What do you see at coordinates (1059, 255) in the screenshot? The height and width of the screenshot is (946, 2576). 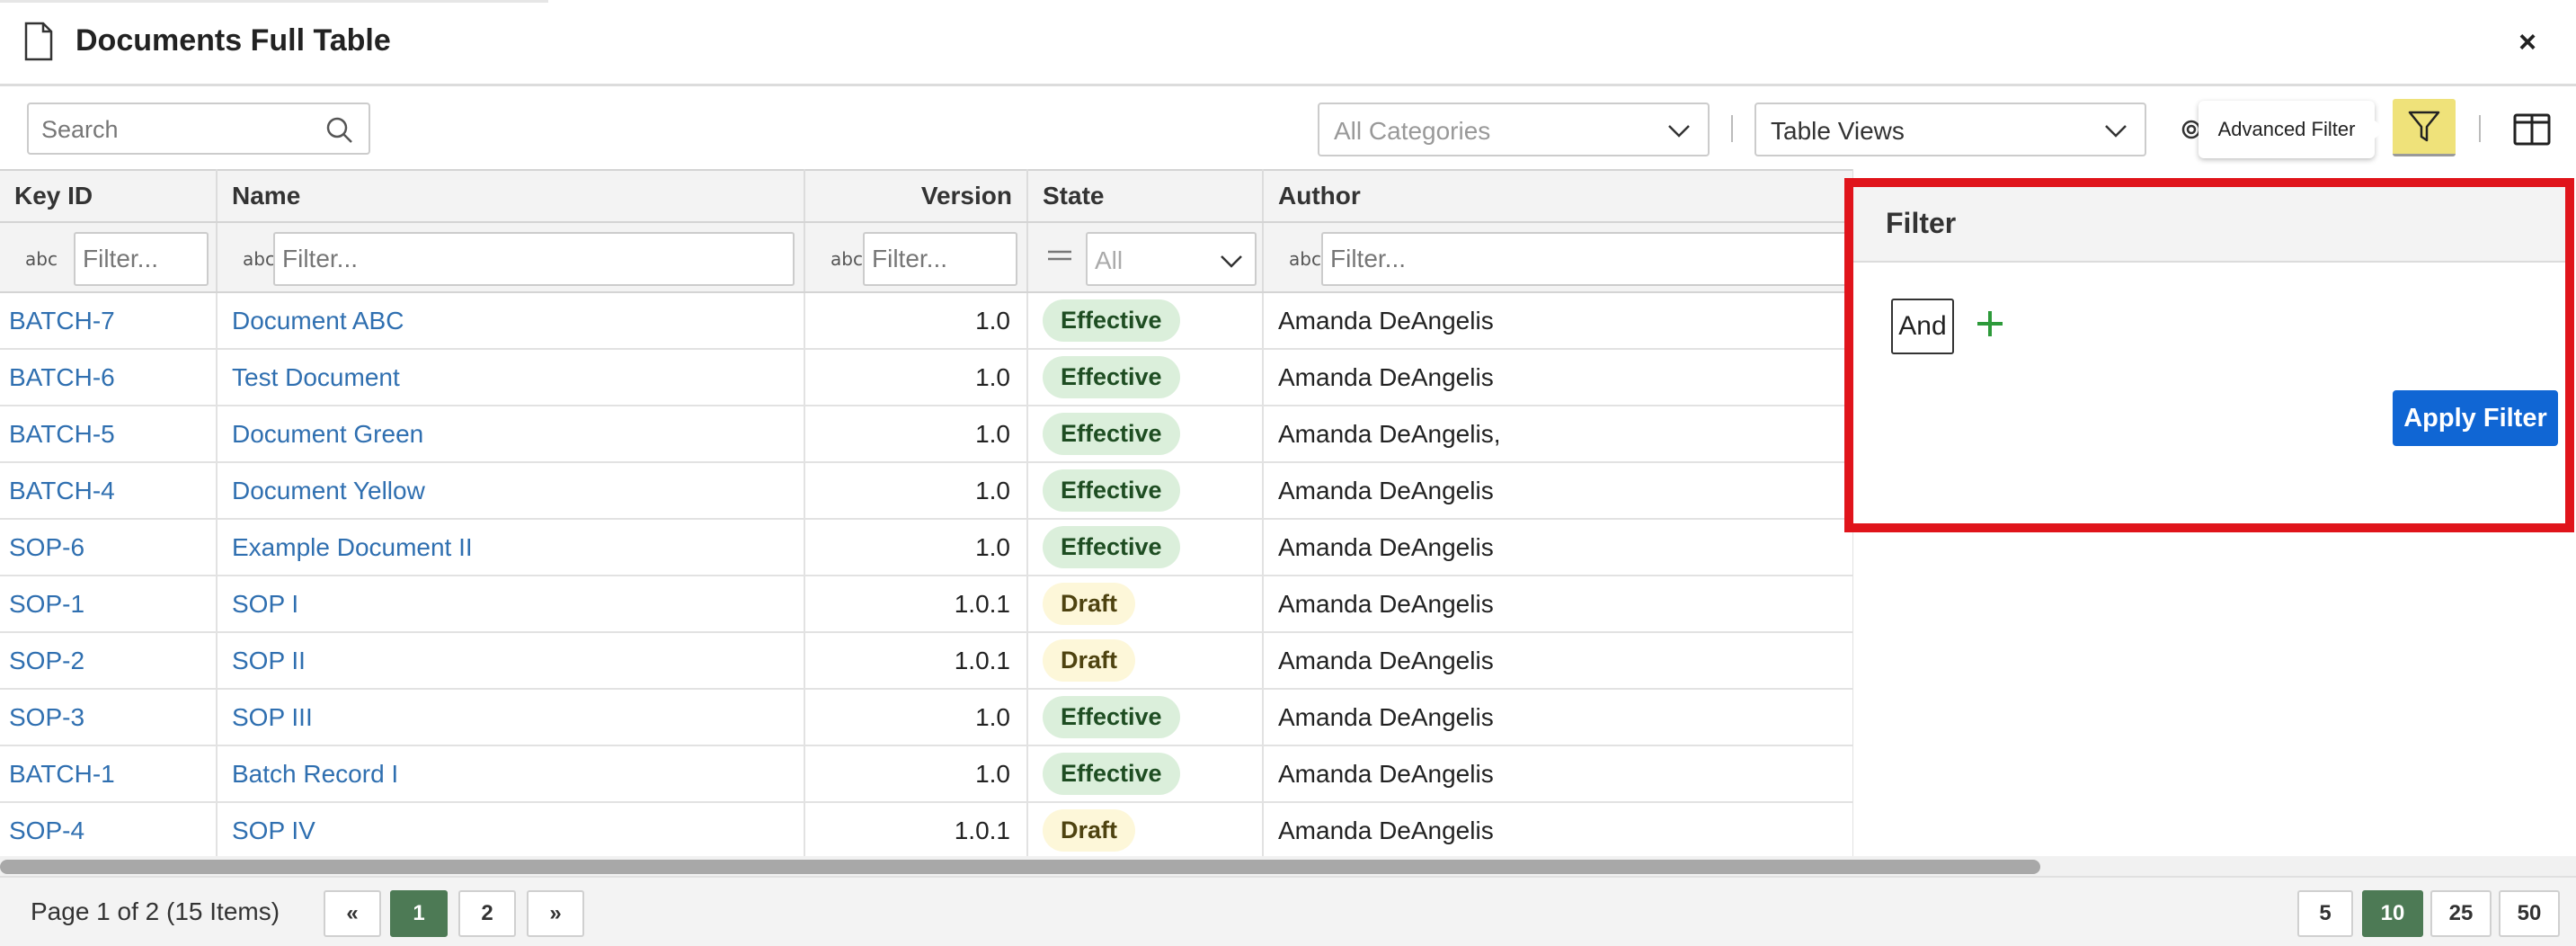 I see `equals-filter-icon` at bounding box center [1059, 255].